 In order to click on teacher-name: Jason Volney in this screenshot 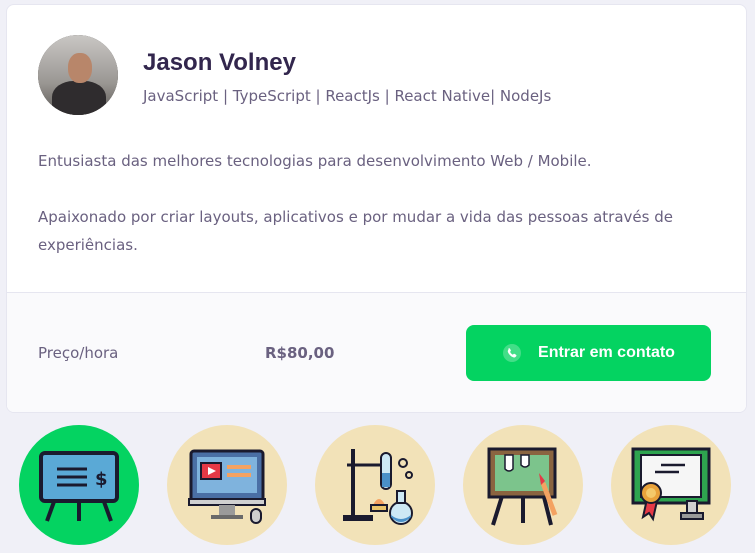, I will do `click(219, 62)`.